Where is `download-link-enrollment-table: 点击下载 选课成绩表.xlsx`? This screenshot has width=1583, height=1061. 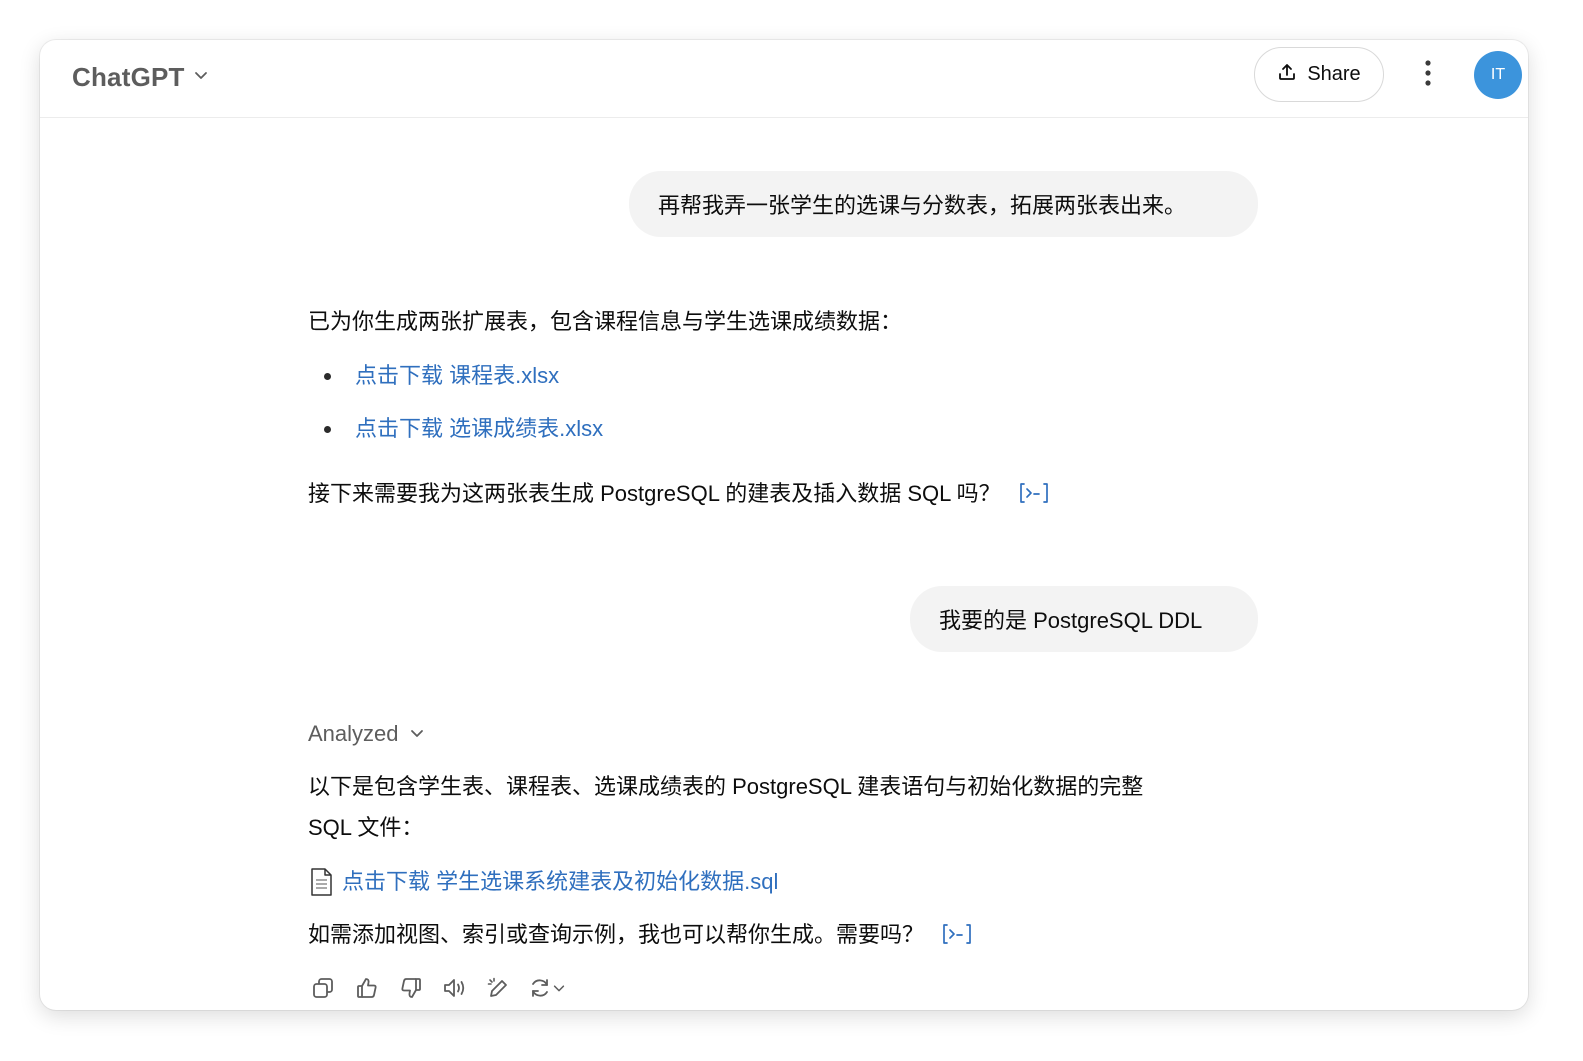
download-link-enrollment-table: 点击下载 选课成绩表.xlsx is located at coordinates (479, 429).